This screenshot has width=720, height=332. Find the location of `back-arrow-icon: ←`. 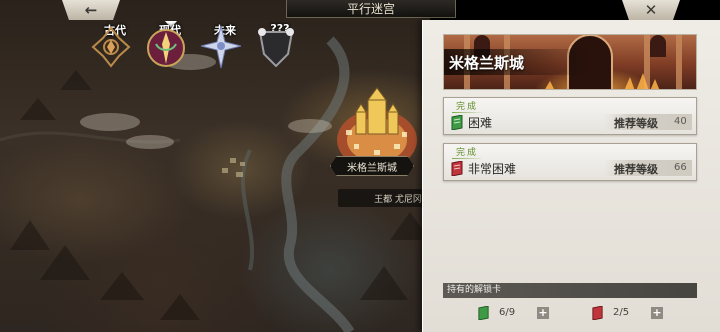

back-arrow-icon: ← is located at coordinates (91, 10).